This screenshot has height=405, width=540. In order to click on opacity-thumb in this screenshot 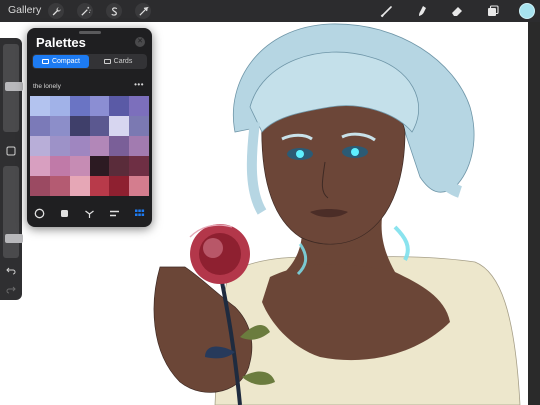, I will do `click(14, 238)`.